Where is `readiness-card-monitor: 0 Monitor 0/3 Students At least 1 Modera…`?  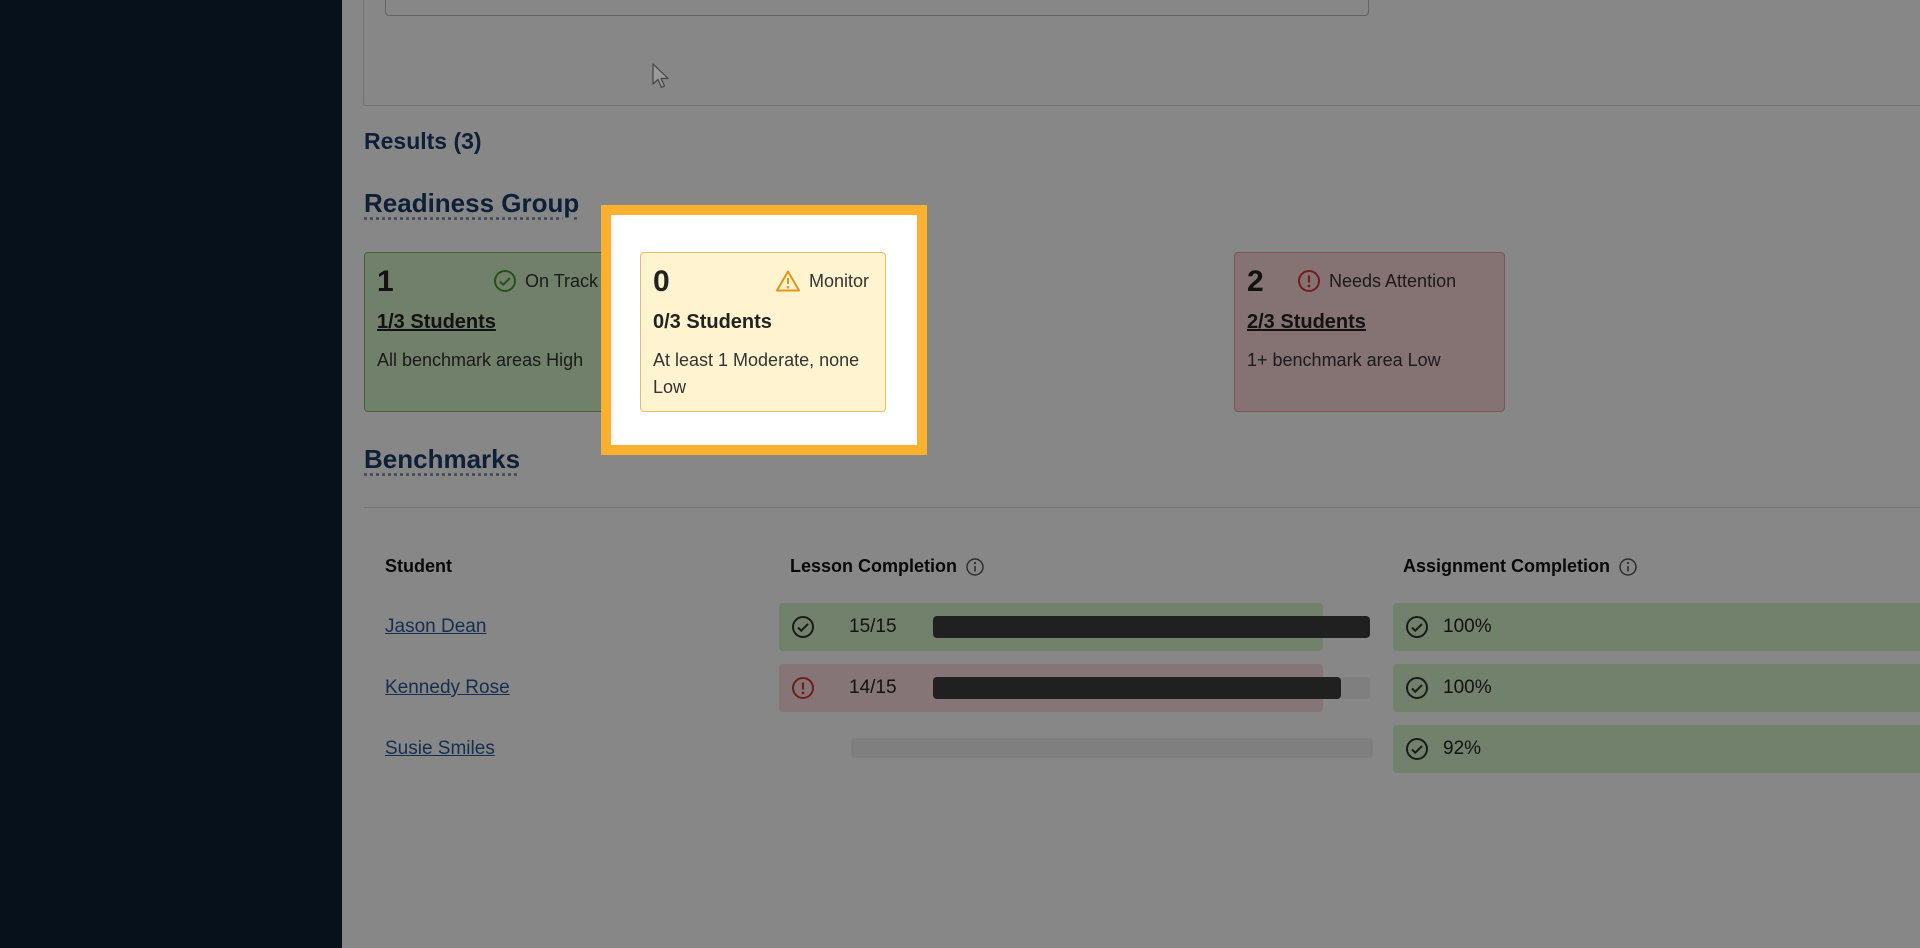 readiness-card-monitor: 0 Monitor 0/3 Students At least 1 Modera… is located at coordinates (763, 332).